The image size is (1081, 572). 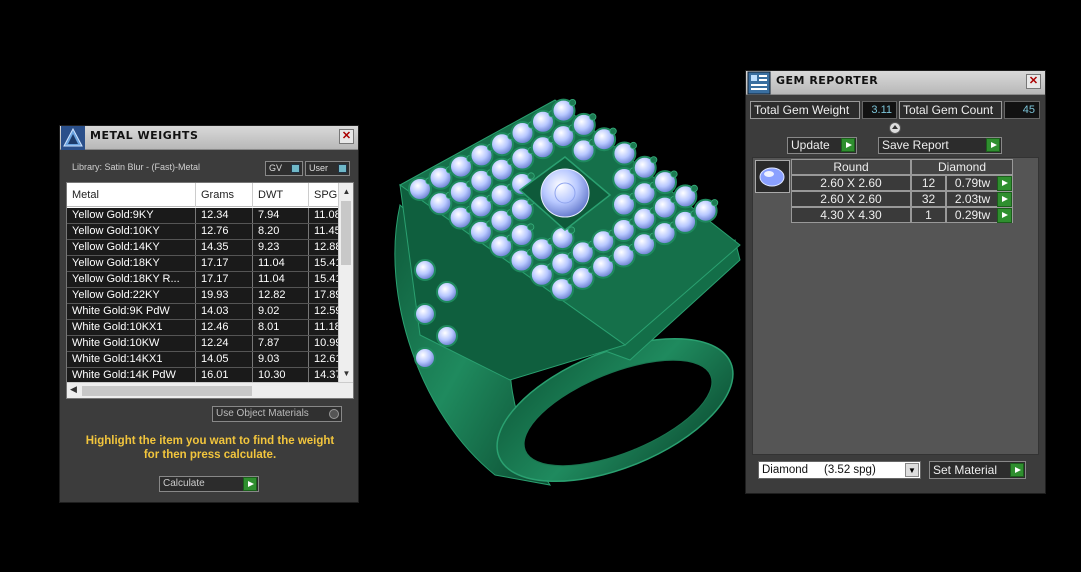 What do you see at coordinates (208, 328) in the screenshot?
I see `table-row: White Gold:10KX1 12.46 8.01 11.18` at bounding box center [208, 328].